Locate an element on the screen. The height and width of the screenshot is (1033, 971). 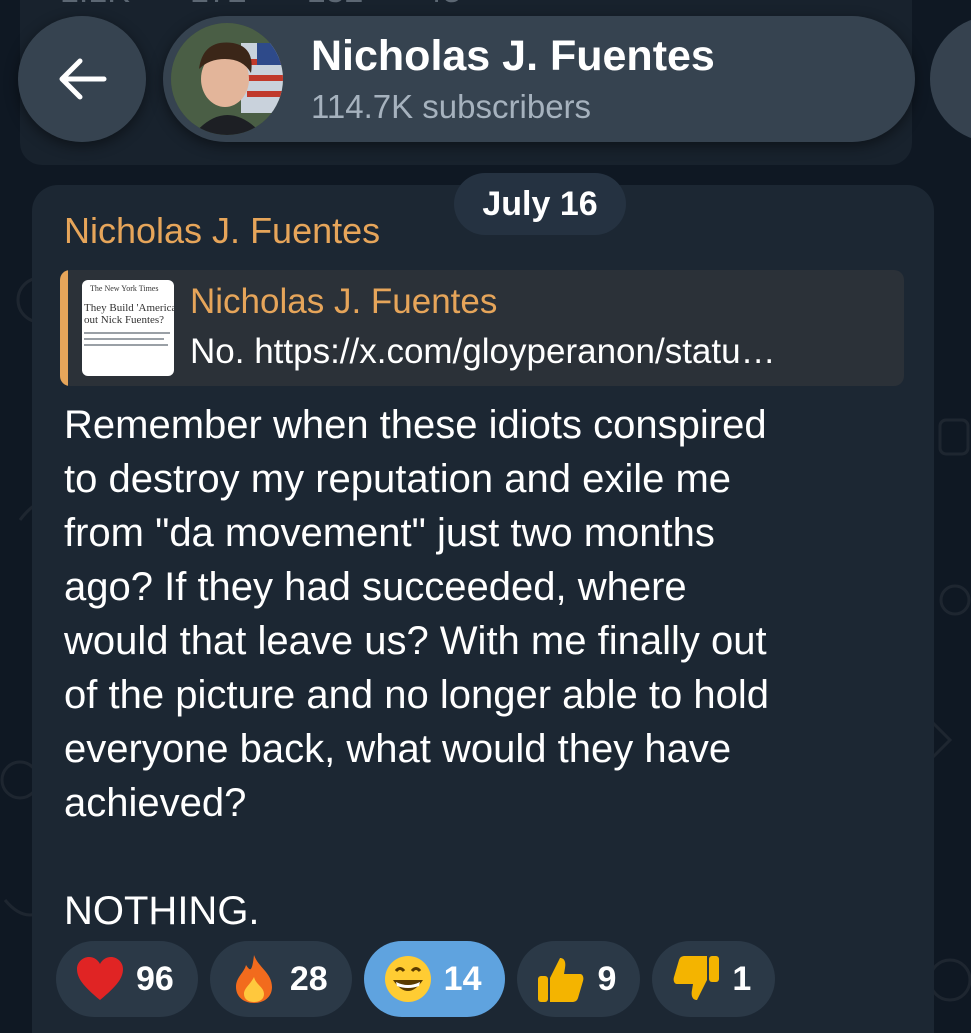
previous-message-reactions: 1.1K 172 132 48 is located at coordinates (260, 5).